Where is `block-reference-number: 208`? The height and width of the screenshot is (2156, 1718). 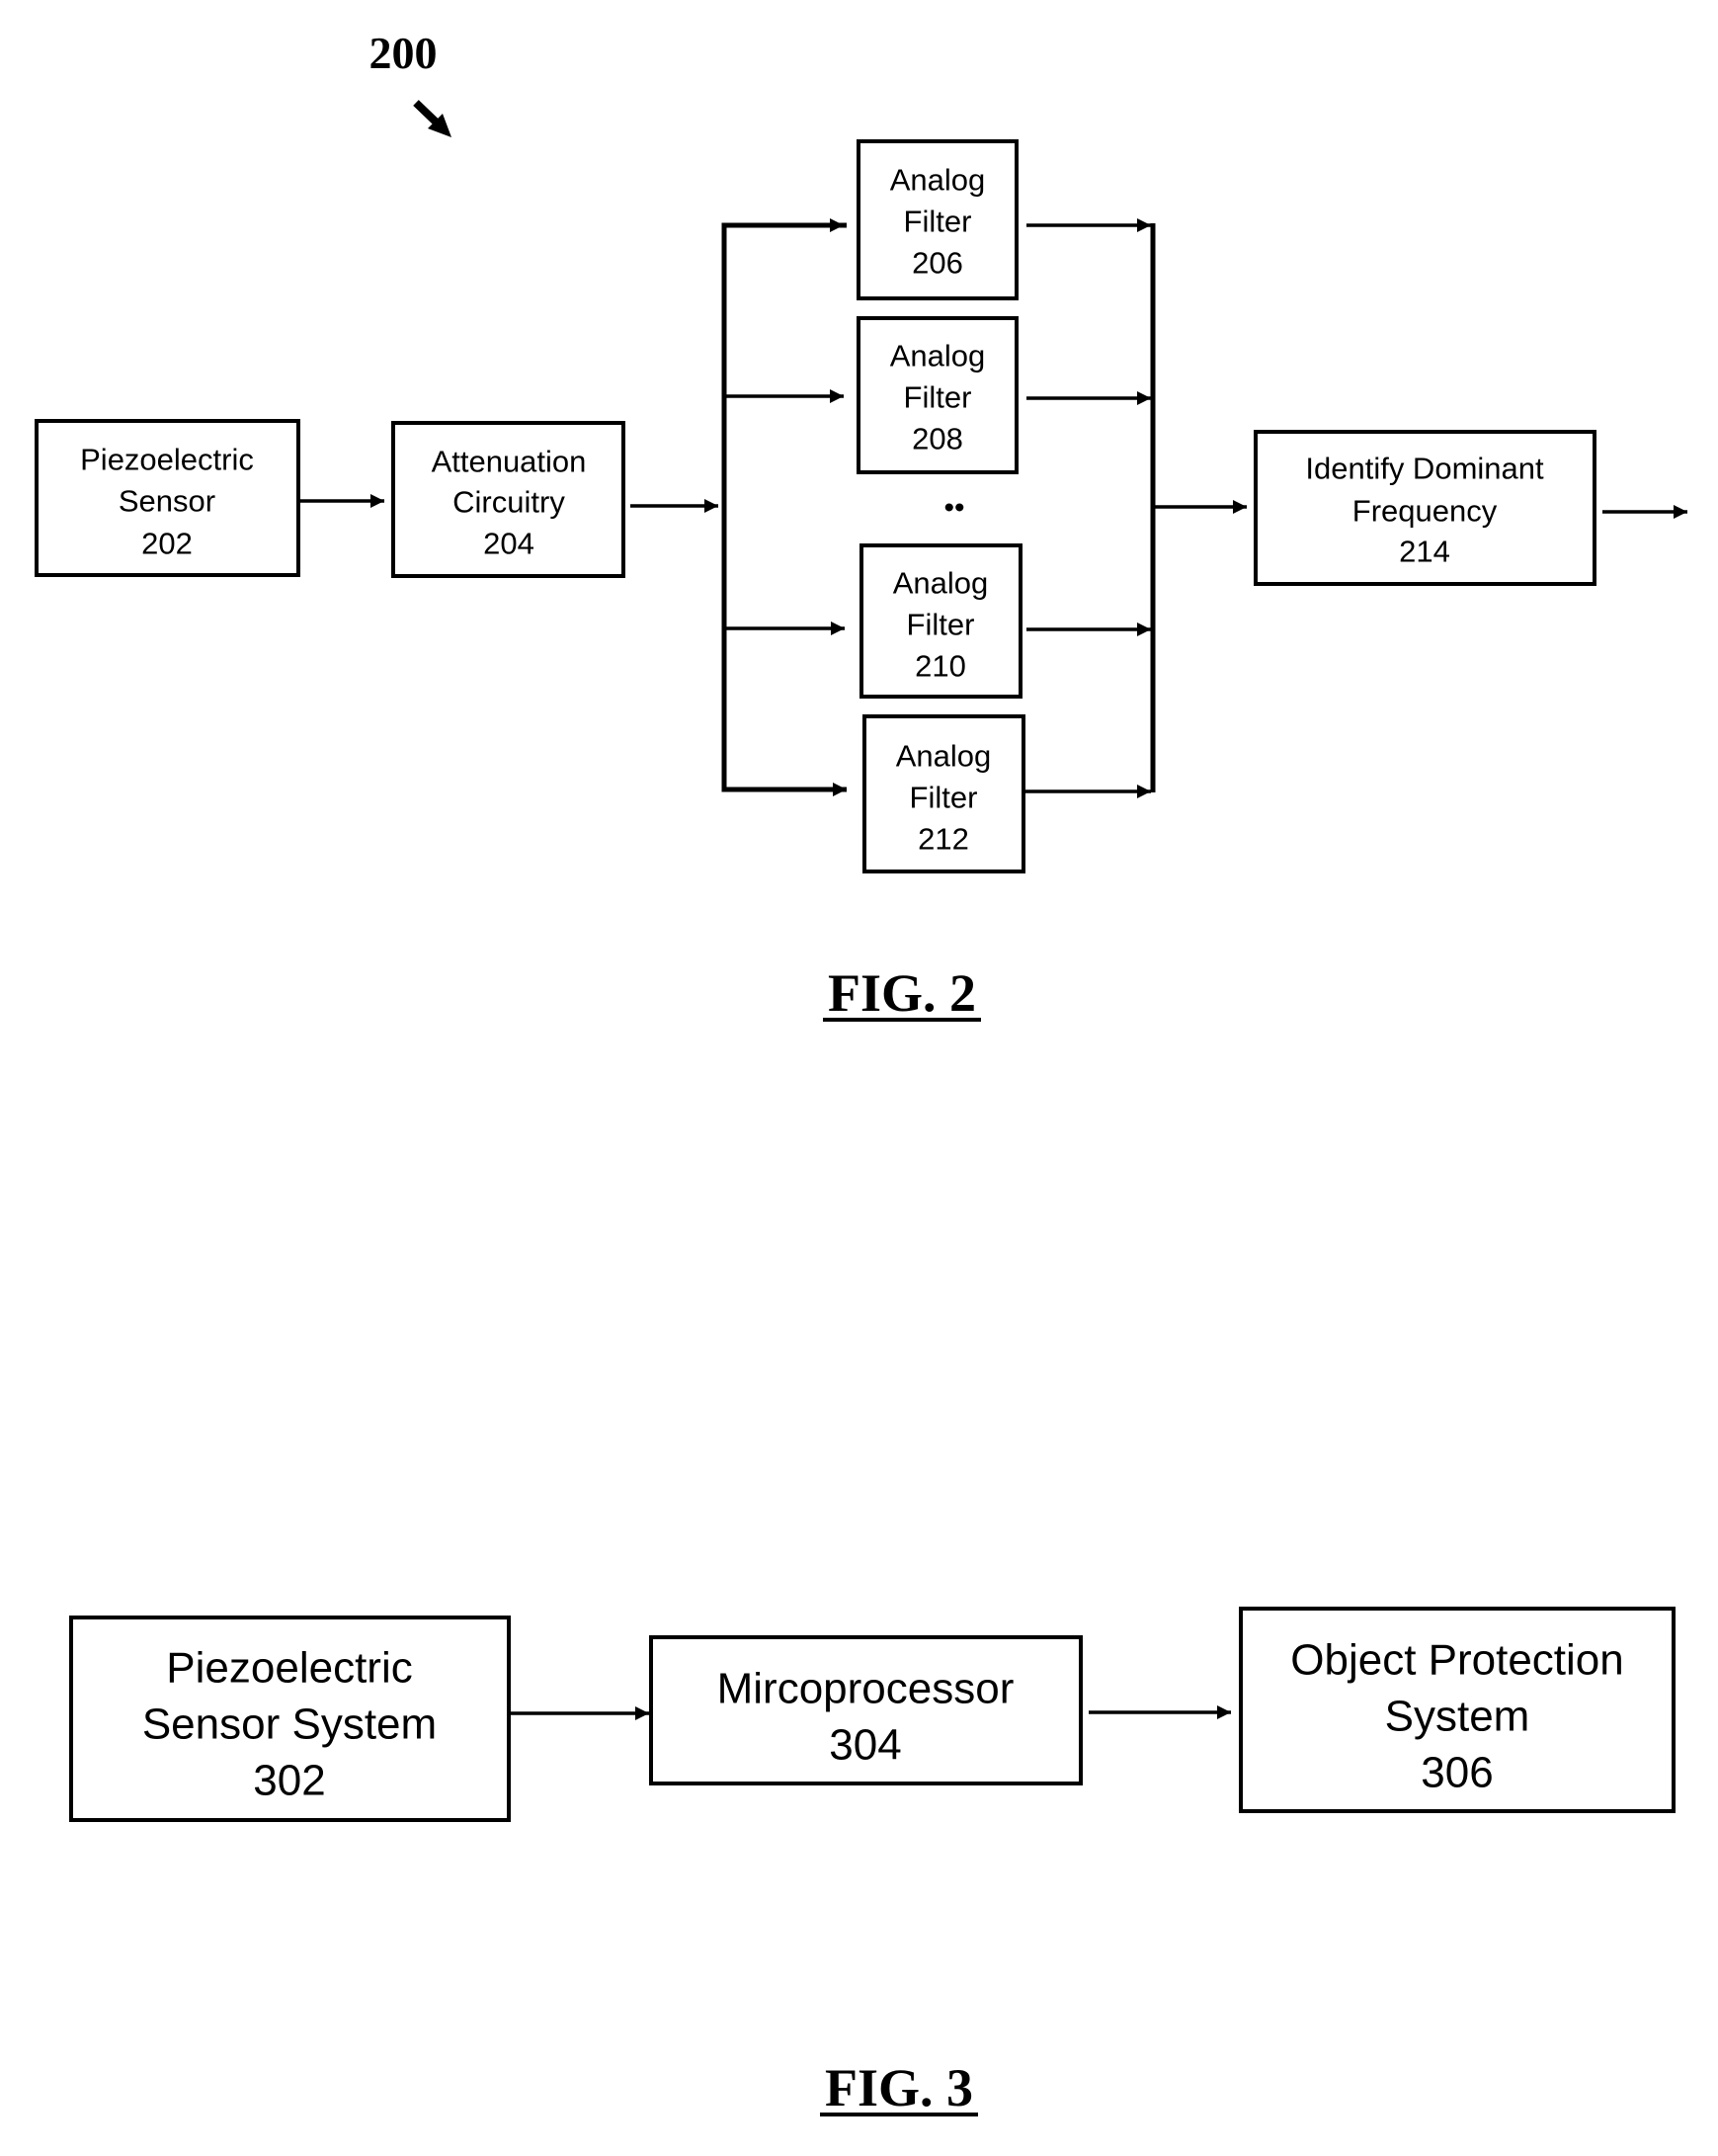
block-reference-number: 208 is located at coordinates (937, 439).